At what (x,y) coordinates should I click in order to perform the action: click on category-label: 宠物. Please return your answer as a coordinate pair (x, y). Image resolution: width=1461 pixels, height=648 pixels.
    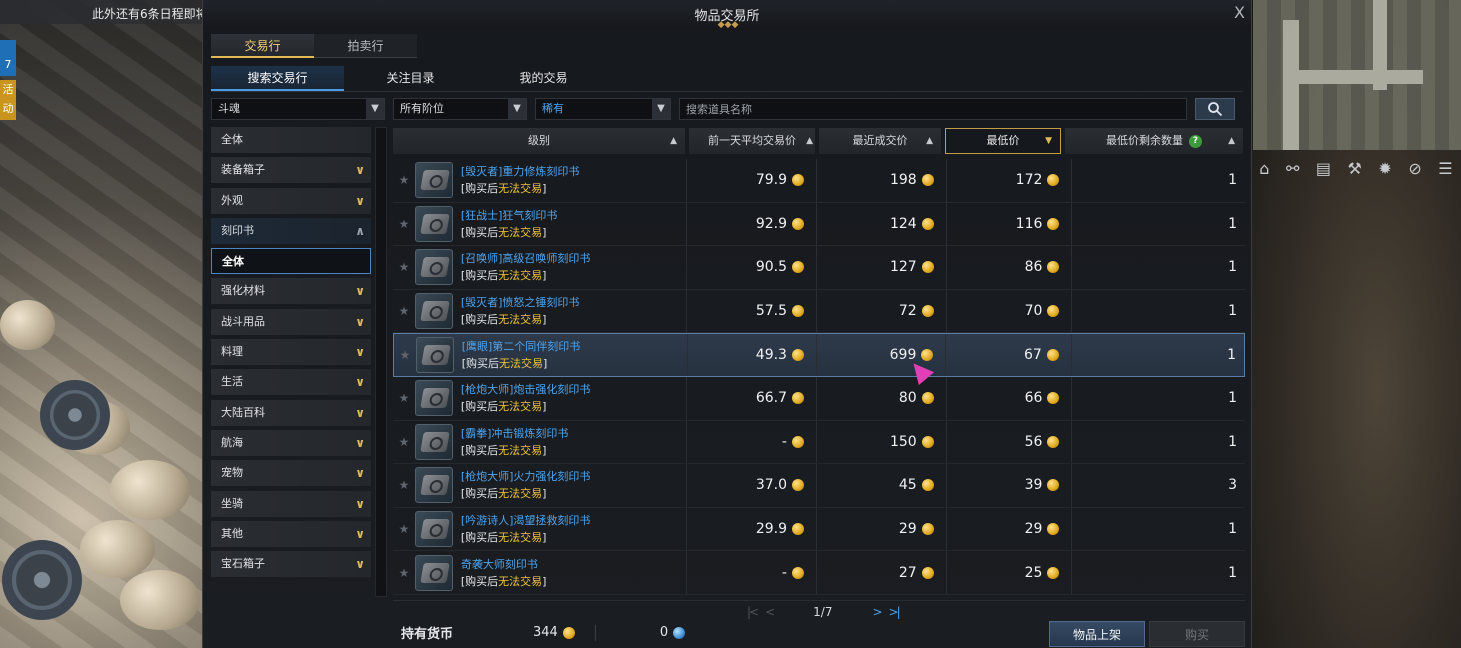
    Looking at the image, I should click on (232, 473).